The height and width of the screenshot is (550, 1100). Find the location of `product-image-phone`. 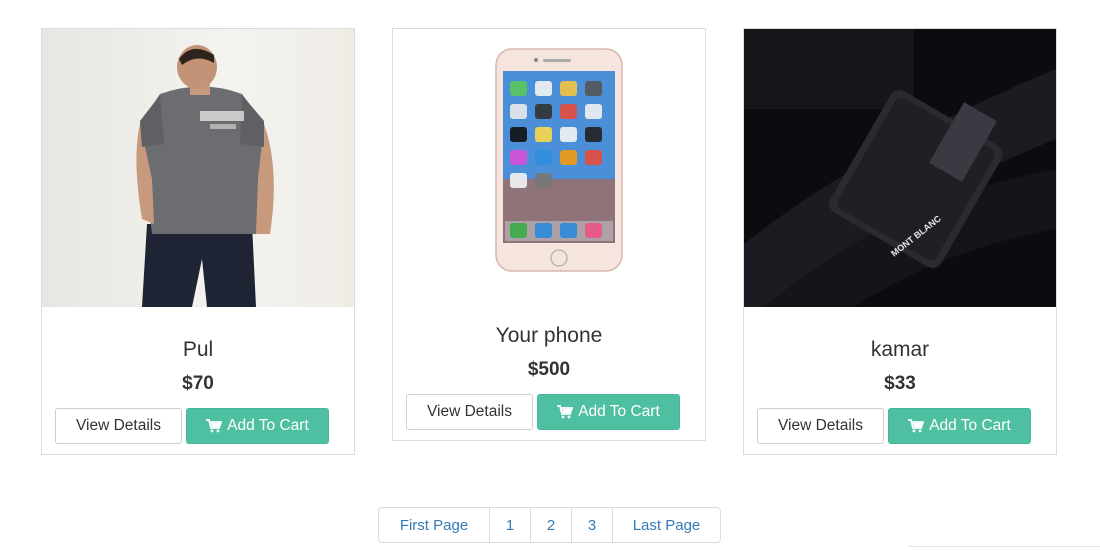

product-image-phone is located at coordinates (549, 159).